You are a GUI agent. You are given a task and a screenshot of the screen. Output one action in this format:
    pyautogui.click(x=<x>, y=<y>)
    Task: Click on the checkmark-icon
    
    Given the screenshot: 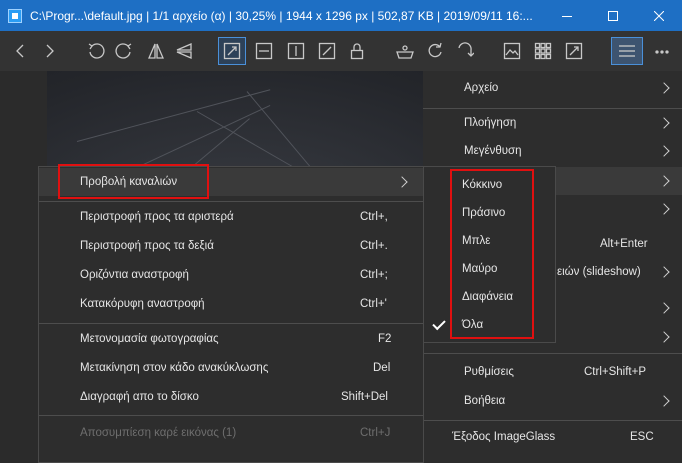 What is the action you would take?
    pyautogui.click(x=439, y=323)
    